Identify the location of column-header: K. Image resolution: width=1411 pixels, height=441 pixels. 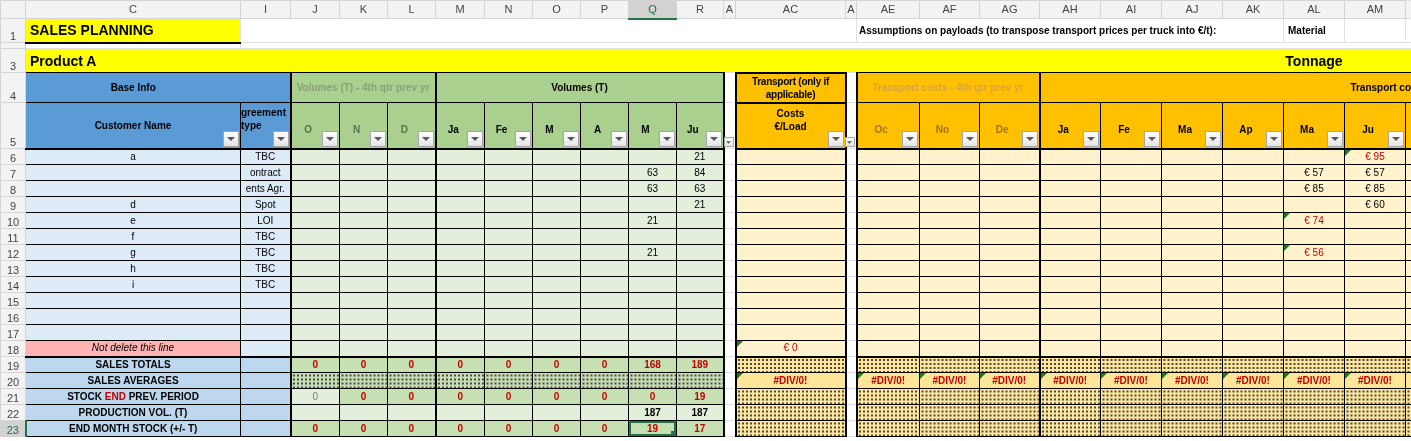
(363, 9).